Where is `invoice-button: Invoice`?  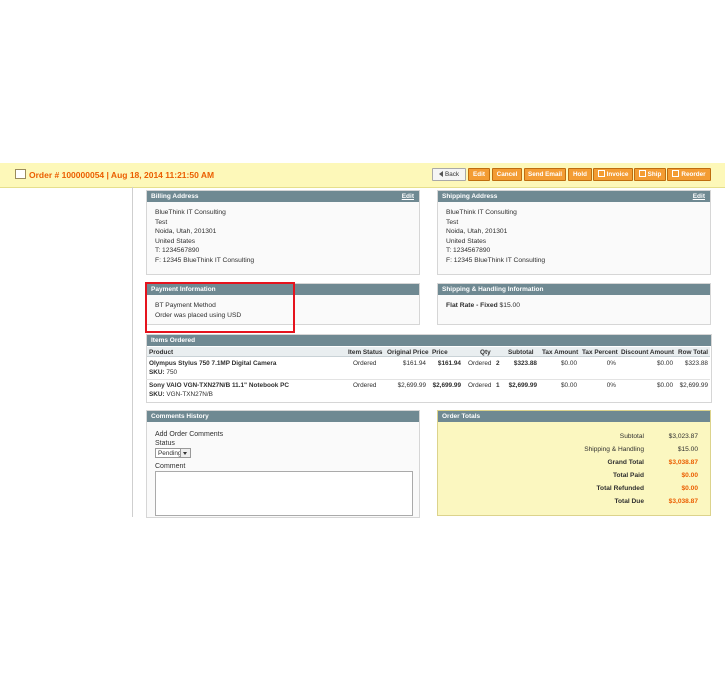
invoice-button: Invoice is located at coordinates (613, 174).